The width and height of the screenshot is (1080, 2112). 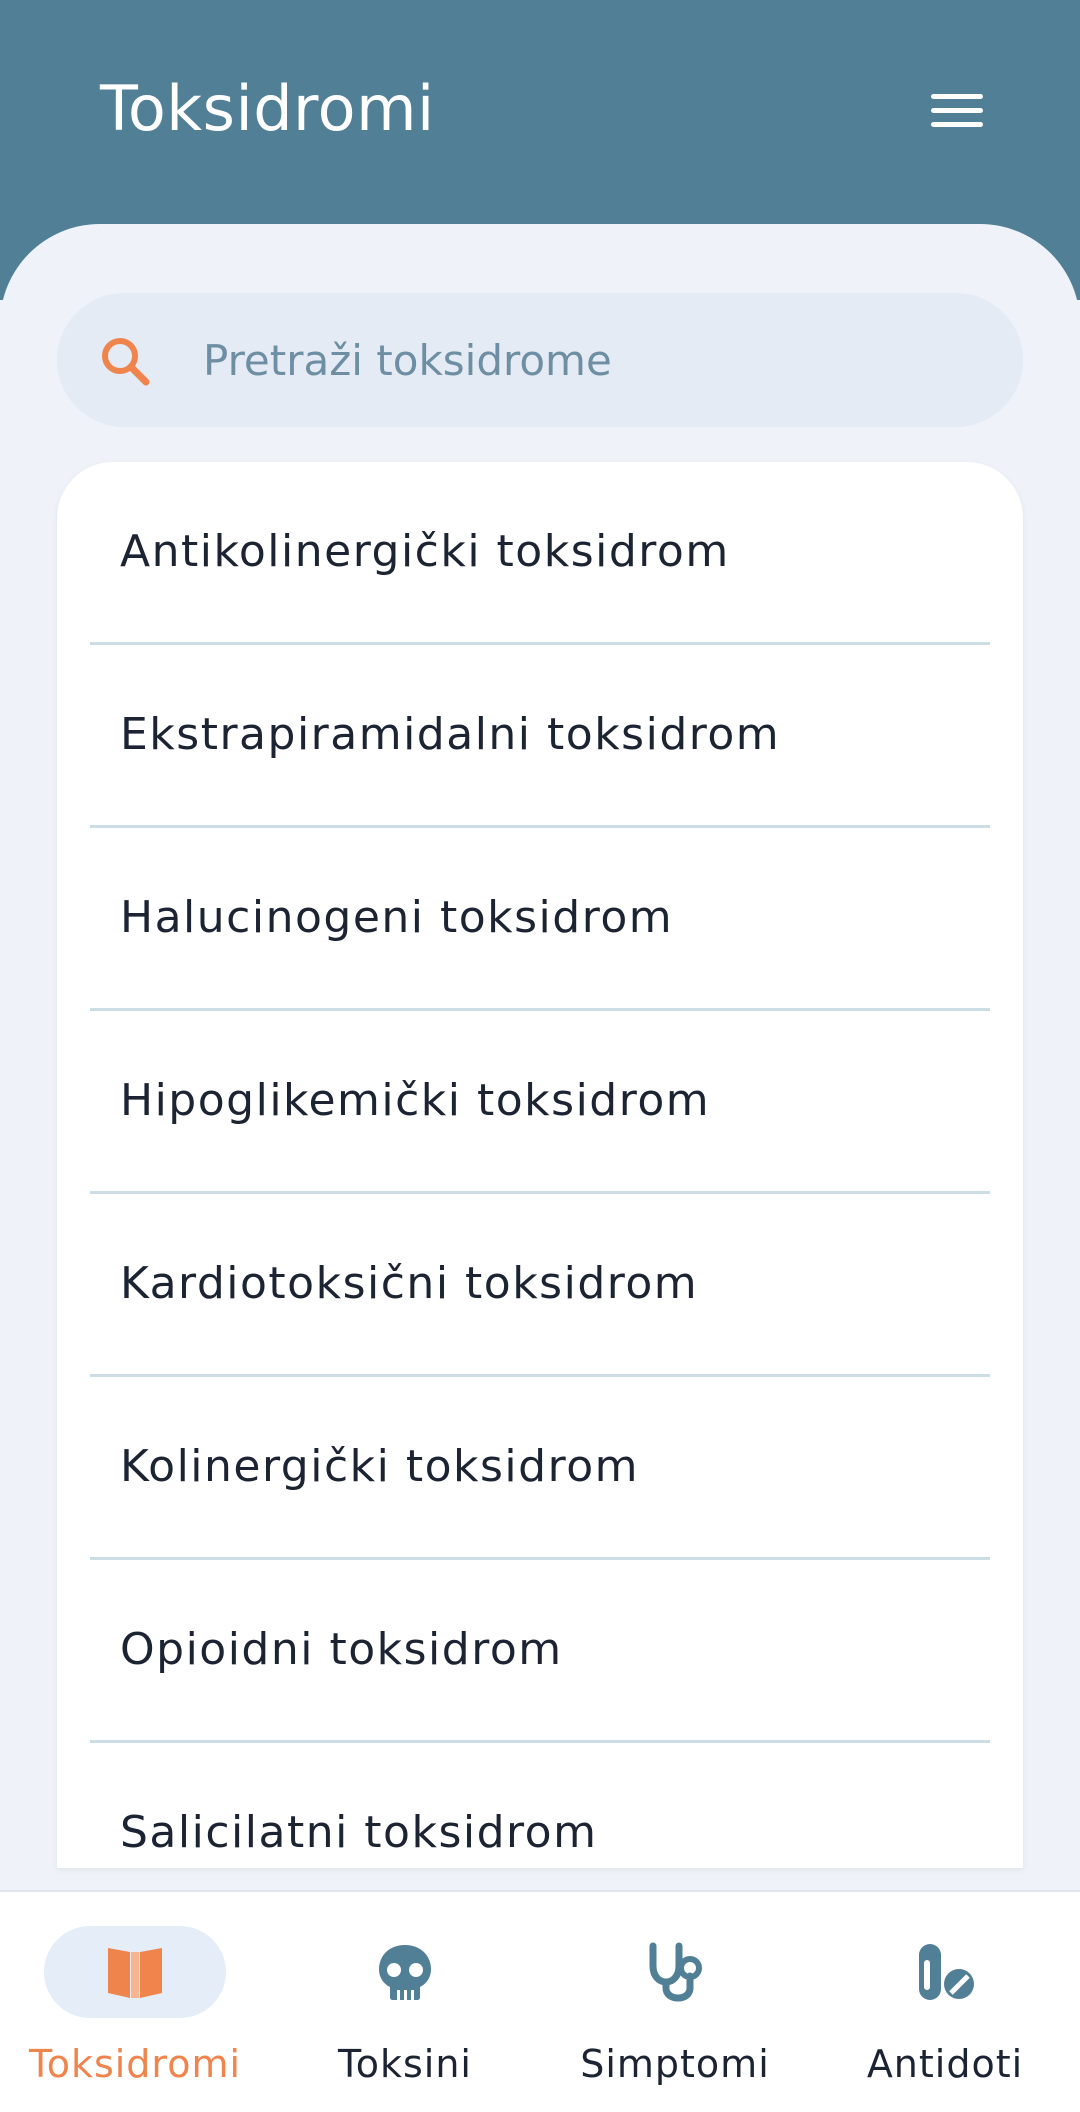 I want to click on list-item-label: Kolinergički toksidrom, so click(x=379, y=1466).